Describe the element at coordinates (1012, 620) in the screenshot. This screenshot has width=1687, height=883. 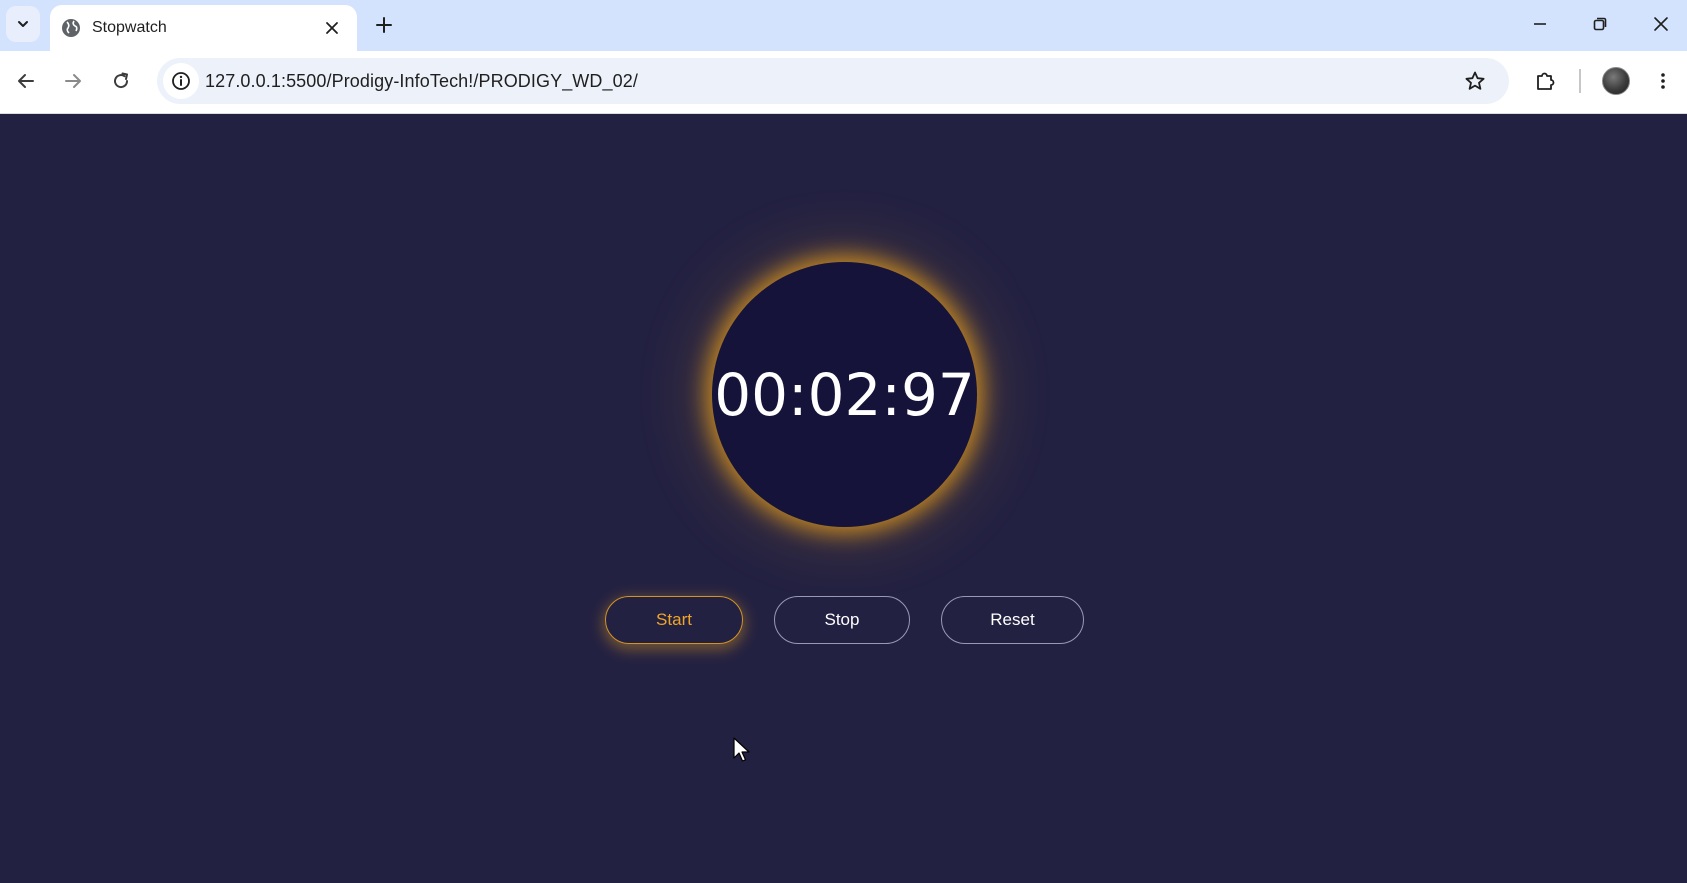
I see `reset-button: Reset` at that location.